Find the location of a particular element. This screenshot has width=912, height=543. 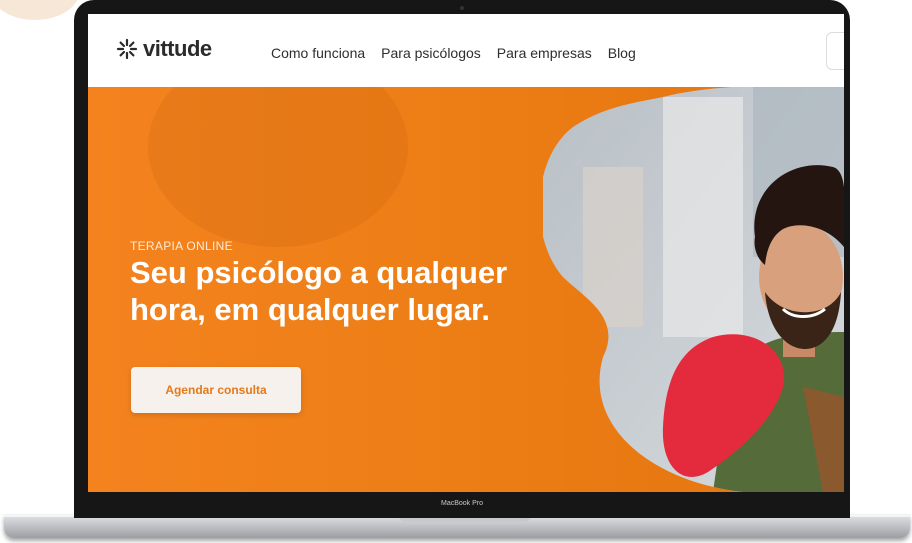

brand-name: vittude is located at coordinates (177, 48).